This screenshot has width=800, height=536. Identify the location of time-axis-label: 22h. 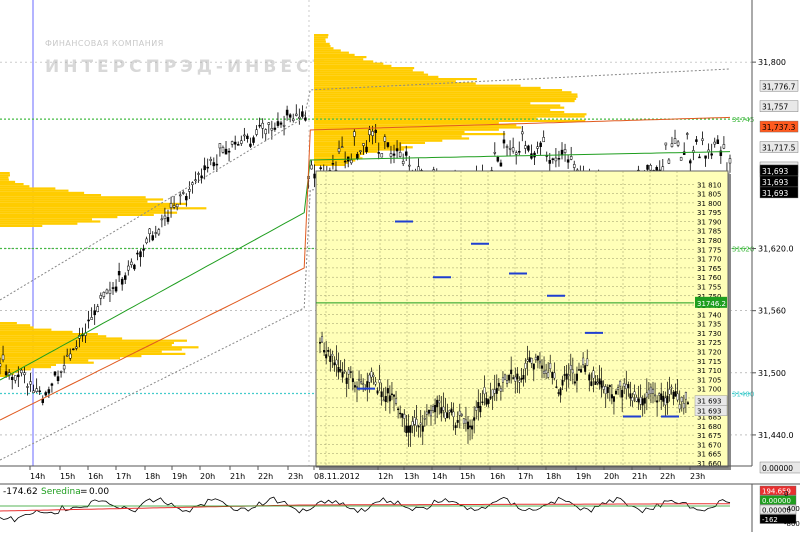
(667, 476).